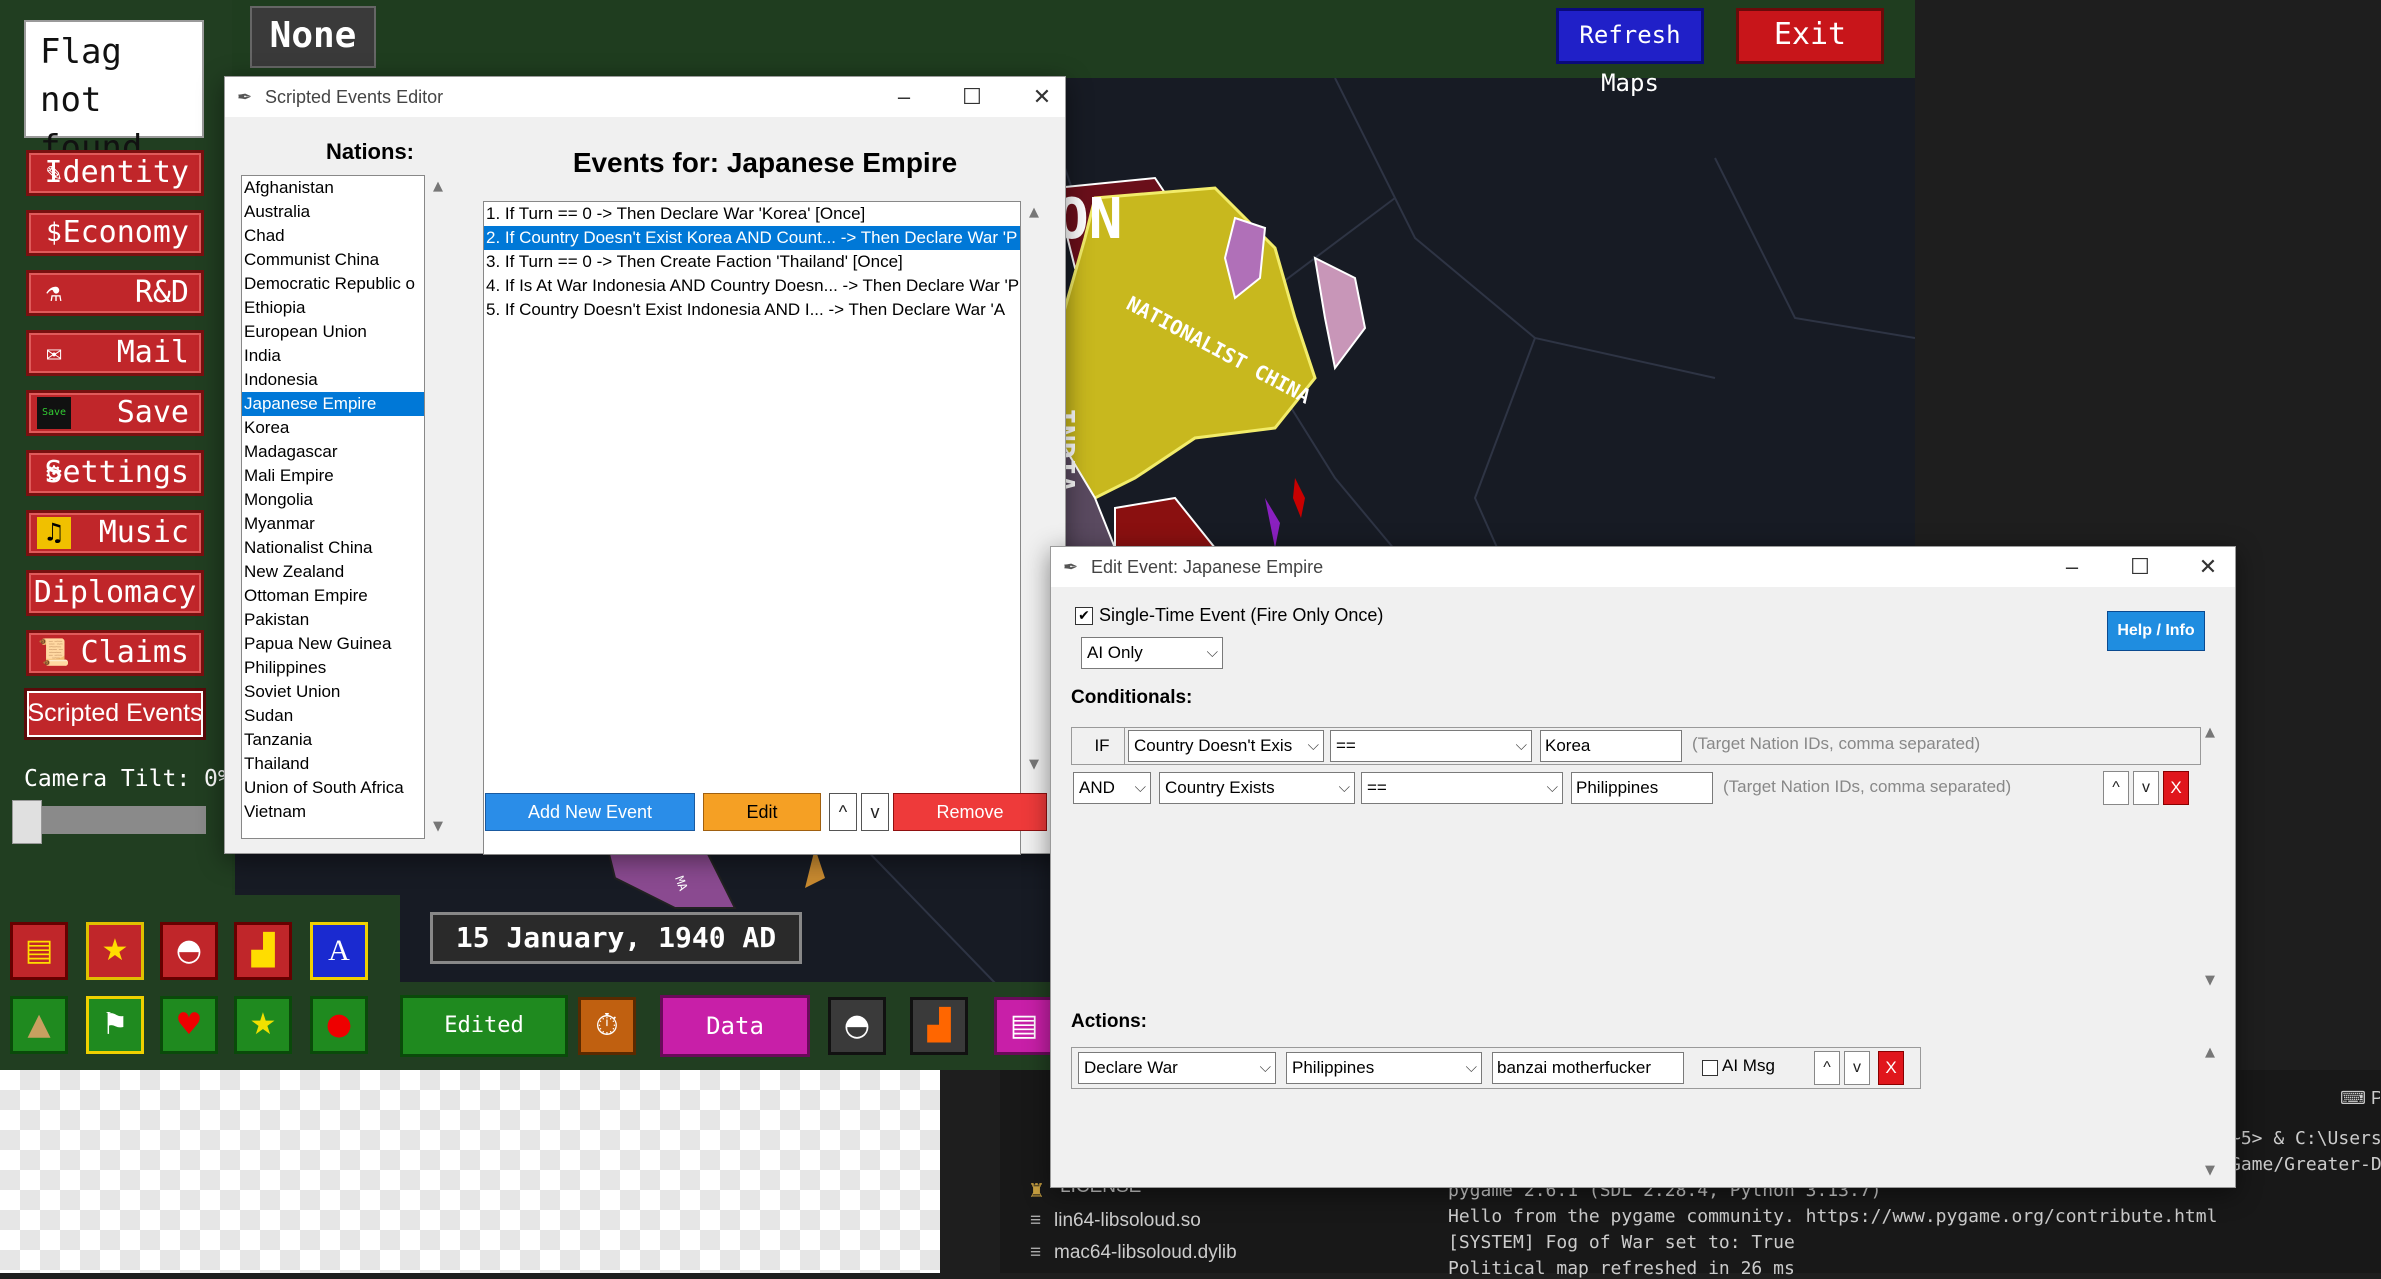 The width and height of the screenshot is (2381, 1279). I want to click on condition-move-down-button: v, so click(2146, 788).